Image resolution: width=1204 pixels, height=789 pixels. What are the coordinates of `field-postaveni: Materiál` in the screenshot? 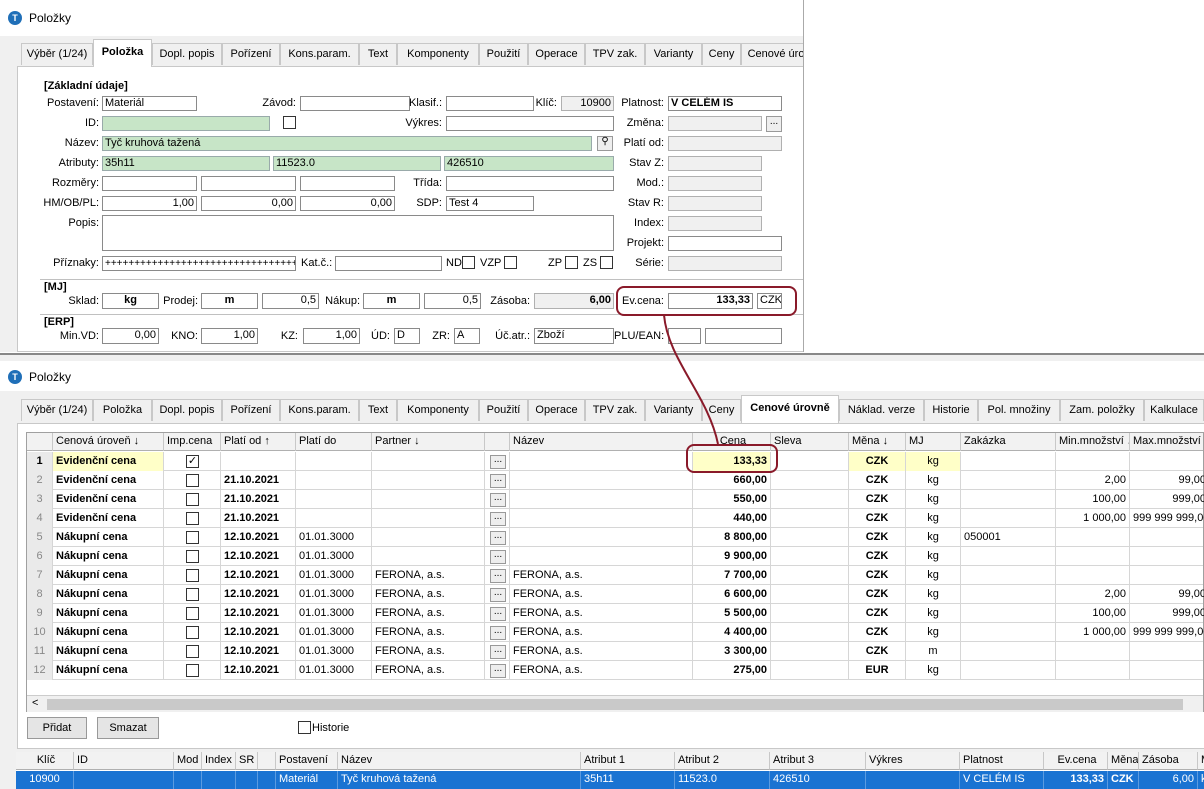 It's located at (149, 103).